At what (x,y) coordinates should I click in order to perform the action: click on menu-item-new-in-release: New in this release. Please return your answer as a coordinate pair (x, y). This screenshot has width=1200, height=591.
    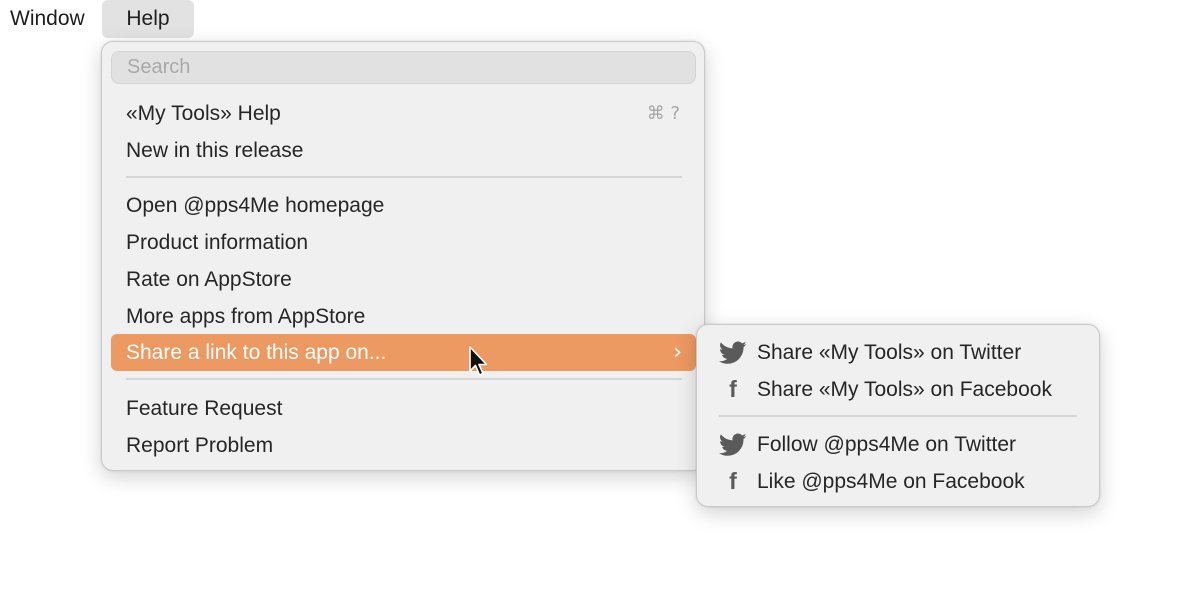
    Looking at the image, I should click on (403, 150).